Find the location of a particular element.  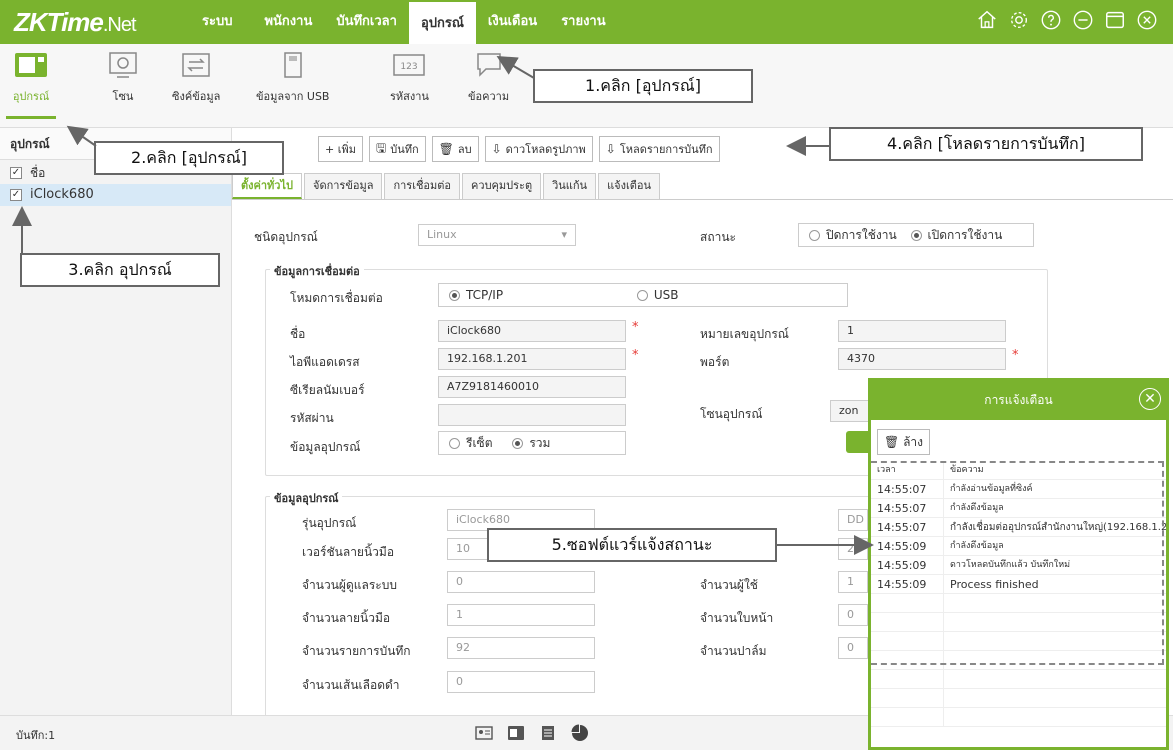

menu-payroll: เงินเดือน is located at coordinates (512, 22).